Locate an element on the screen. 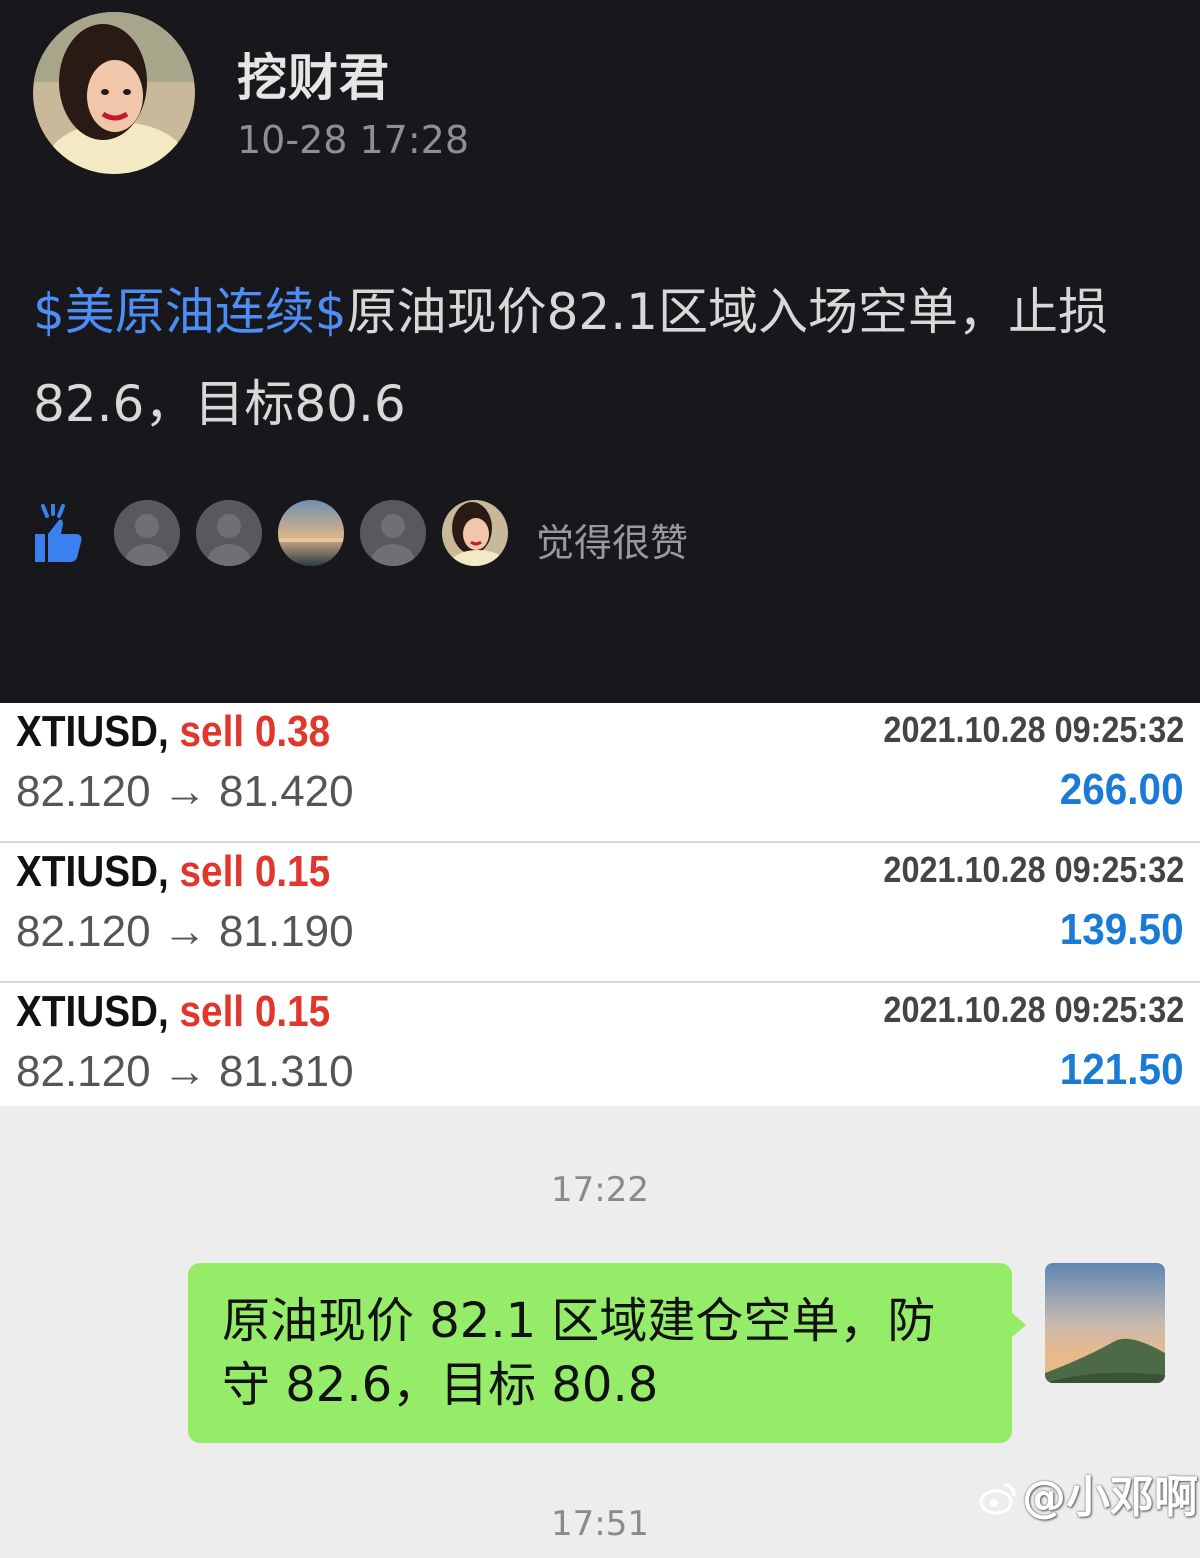 This screenshot has width=1200, height=1558. author-name: 挖财君 is located at coordinates (313, 74).